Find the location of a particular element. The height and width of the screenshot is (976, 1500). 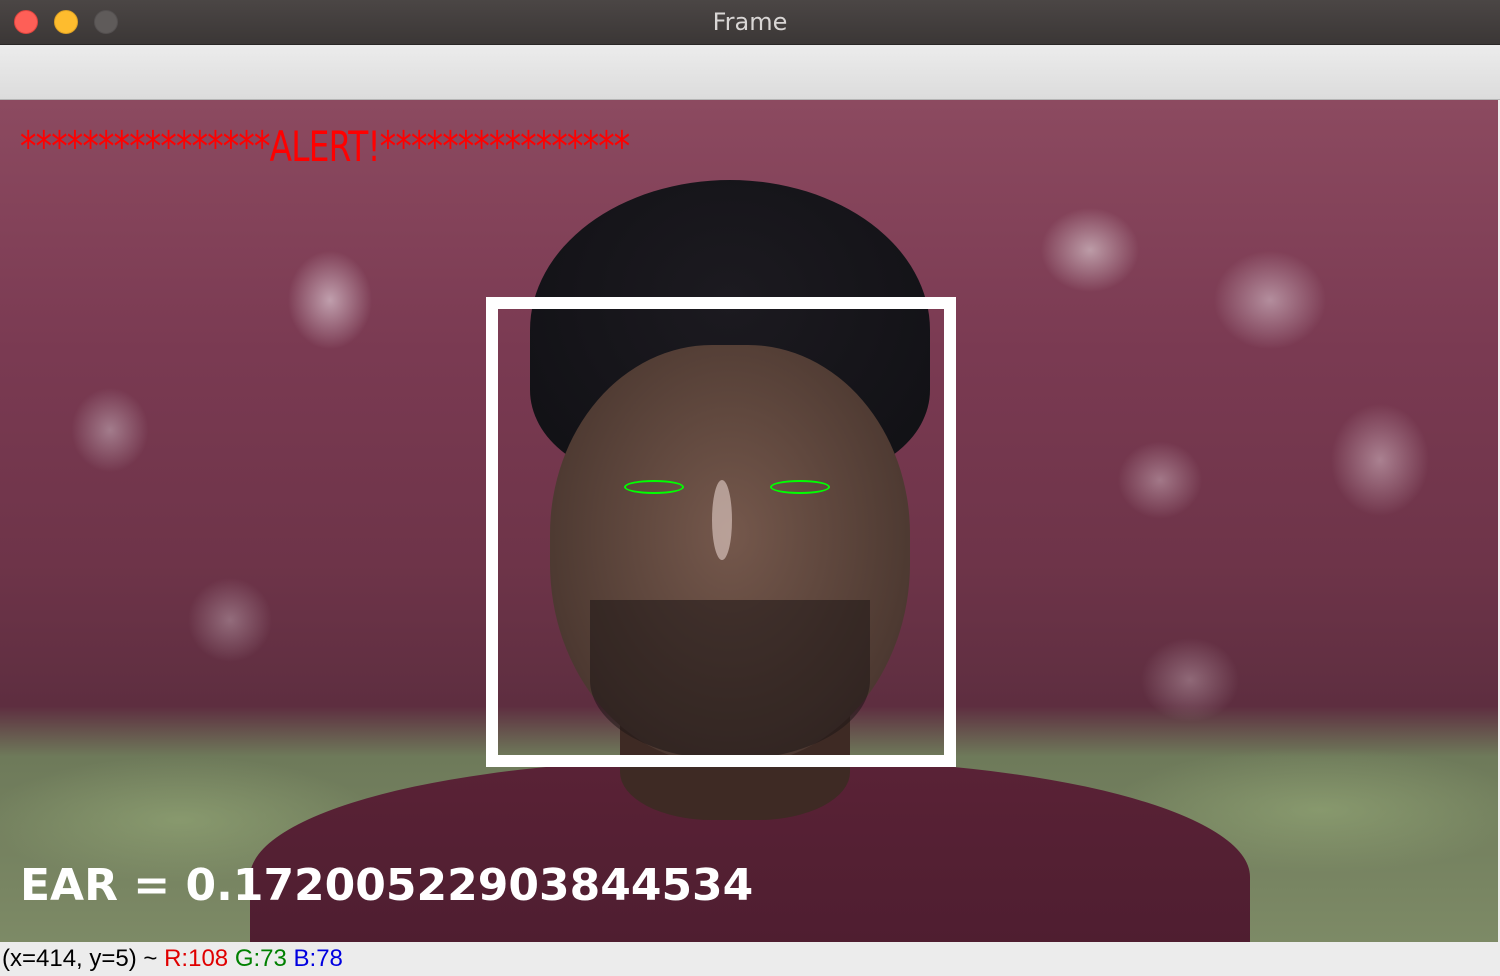

left-eye-contour is located at coordinates (654, 487).